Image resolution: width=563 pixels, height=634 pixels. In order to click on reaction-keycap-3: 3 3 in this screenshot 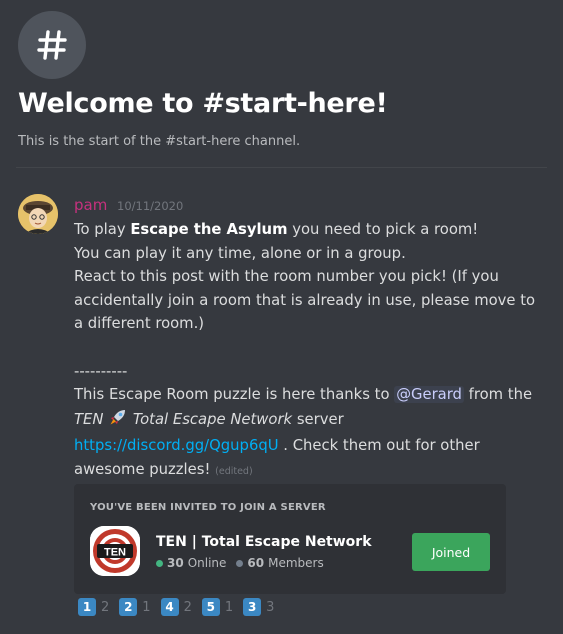, I will do `click(258, 607)`.